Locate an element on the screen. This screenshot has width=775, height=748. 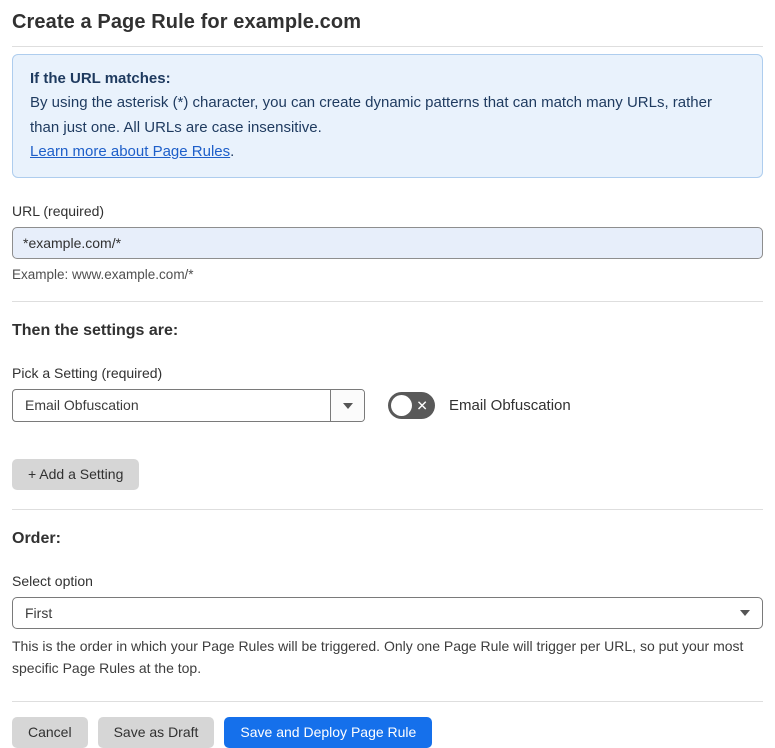
url-input is located at coordinates (387, 243).